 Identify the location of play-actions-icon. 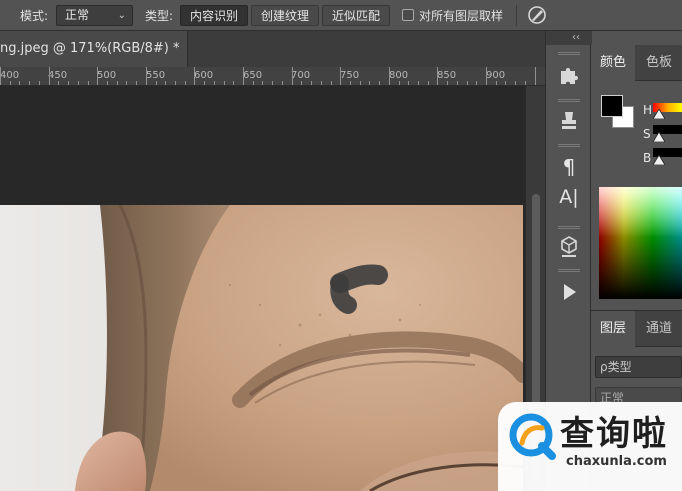
(569, 292).